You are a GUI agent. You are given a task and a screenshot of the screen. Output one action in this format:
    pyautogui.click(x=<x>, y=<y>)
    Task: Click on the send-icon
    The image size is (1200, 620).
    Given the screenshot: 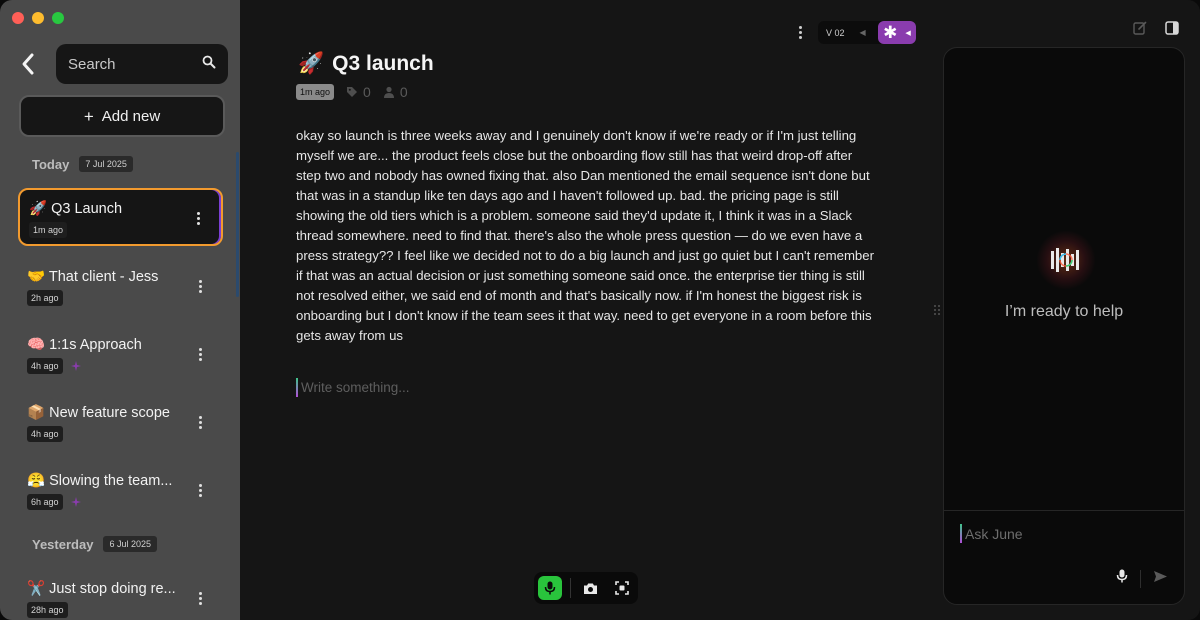 What is the action you would take?
    pyautogui.click(x=1160, y=576)
    